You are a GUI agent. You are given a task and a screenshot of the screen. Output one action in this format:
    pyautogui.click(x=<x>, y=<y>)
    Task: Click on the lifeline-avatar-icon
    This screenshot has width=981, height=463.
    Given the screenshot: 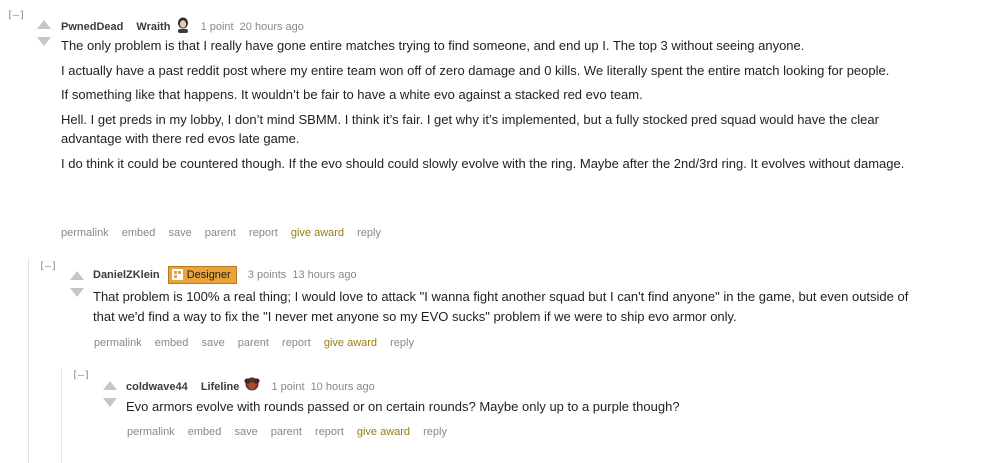 What is the action you would take?
    pyautogui.click(x=252, y=387)
    